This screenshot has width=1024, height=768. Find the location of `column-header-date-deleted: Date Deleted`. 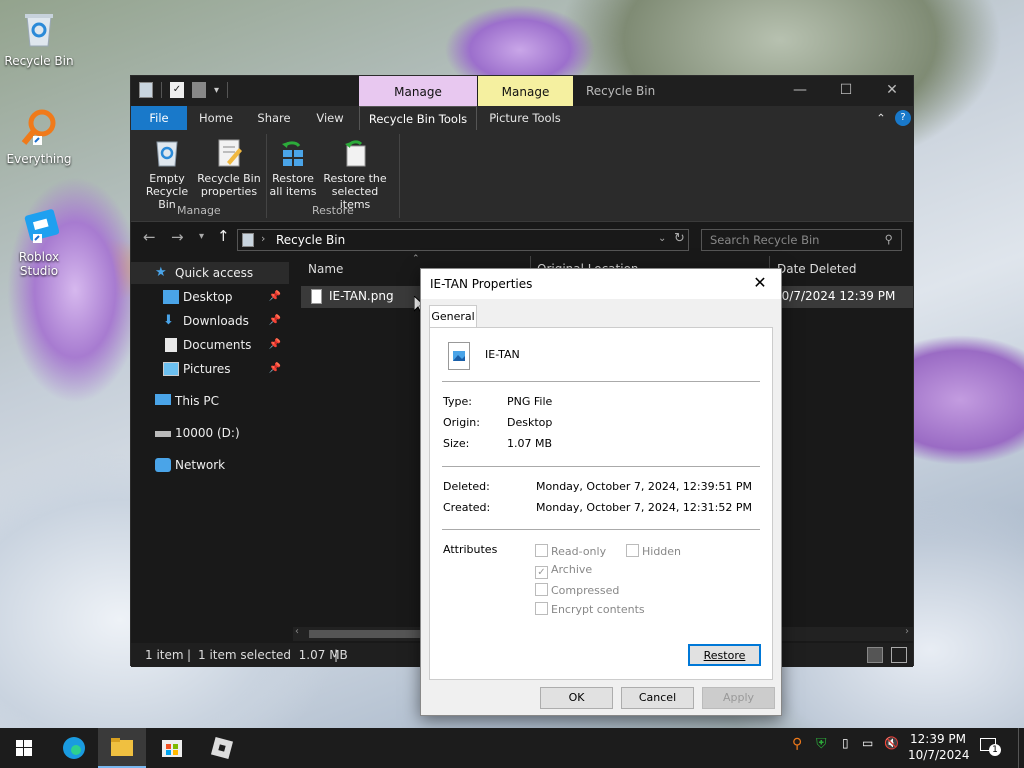

column-header-date-deleted: Date Deleted is located at coordinates (817, 269).